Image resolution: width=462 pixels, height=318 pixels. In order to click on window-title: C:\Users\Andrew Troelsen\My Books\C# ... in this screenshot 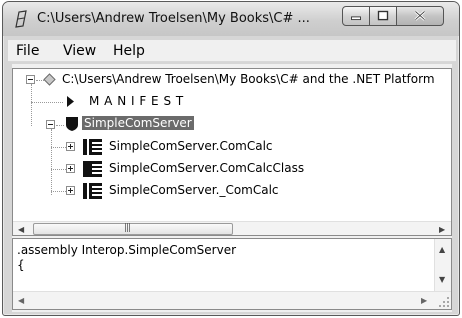, I will do `click(173, 18)`.